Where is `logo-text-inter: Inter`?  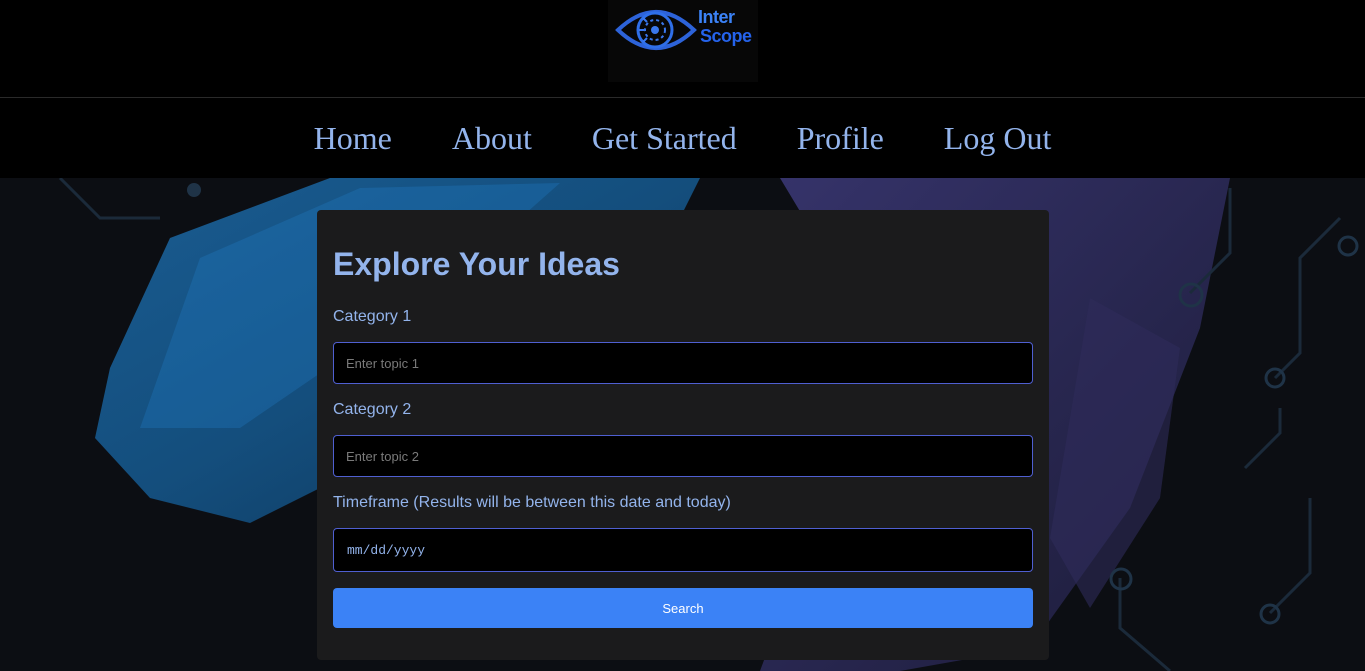 logo-text-inter: Inter is located at coordinates (716, 17).